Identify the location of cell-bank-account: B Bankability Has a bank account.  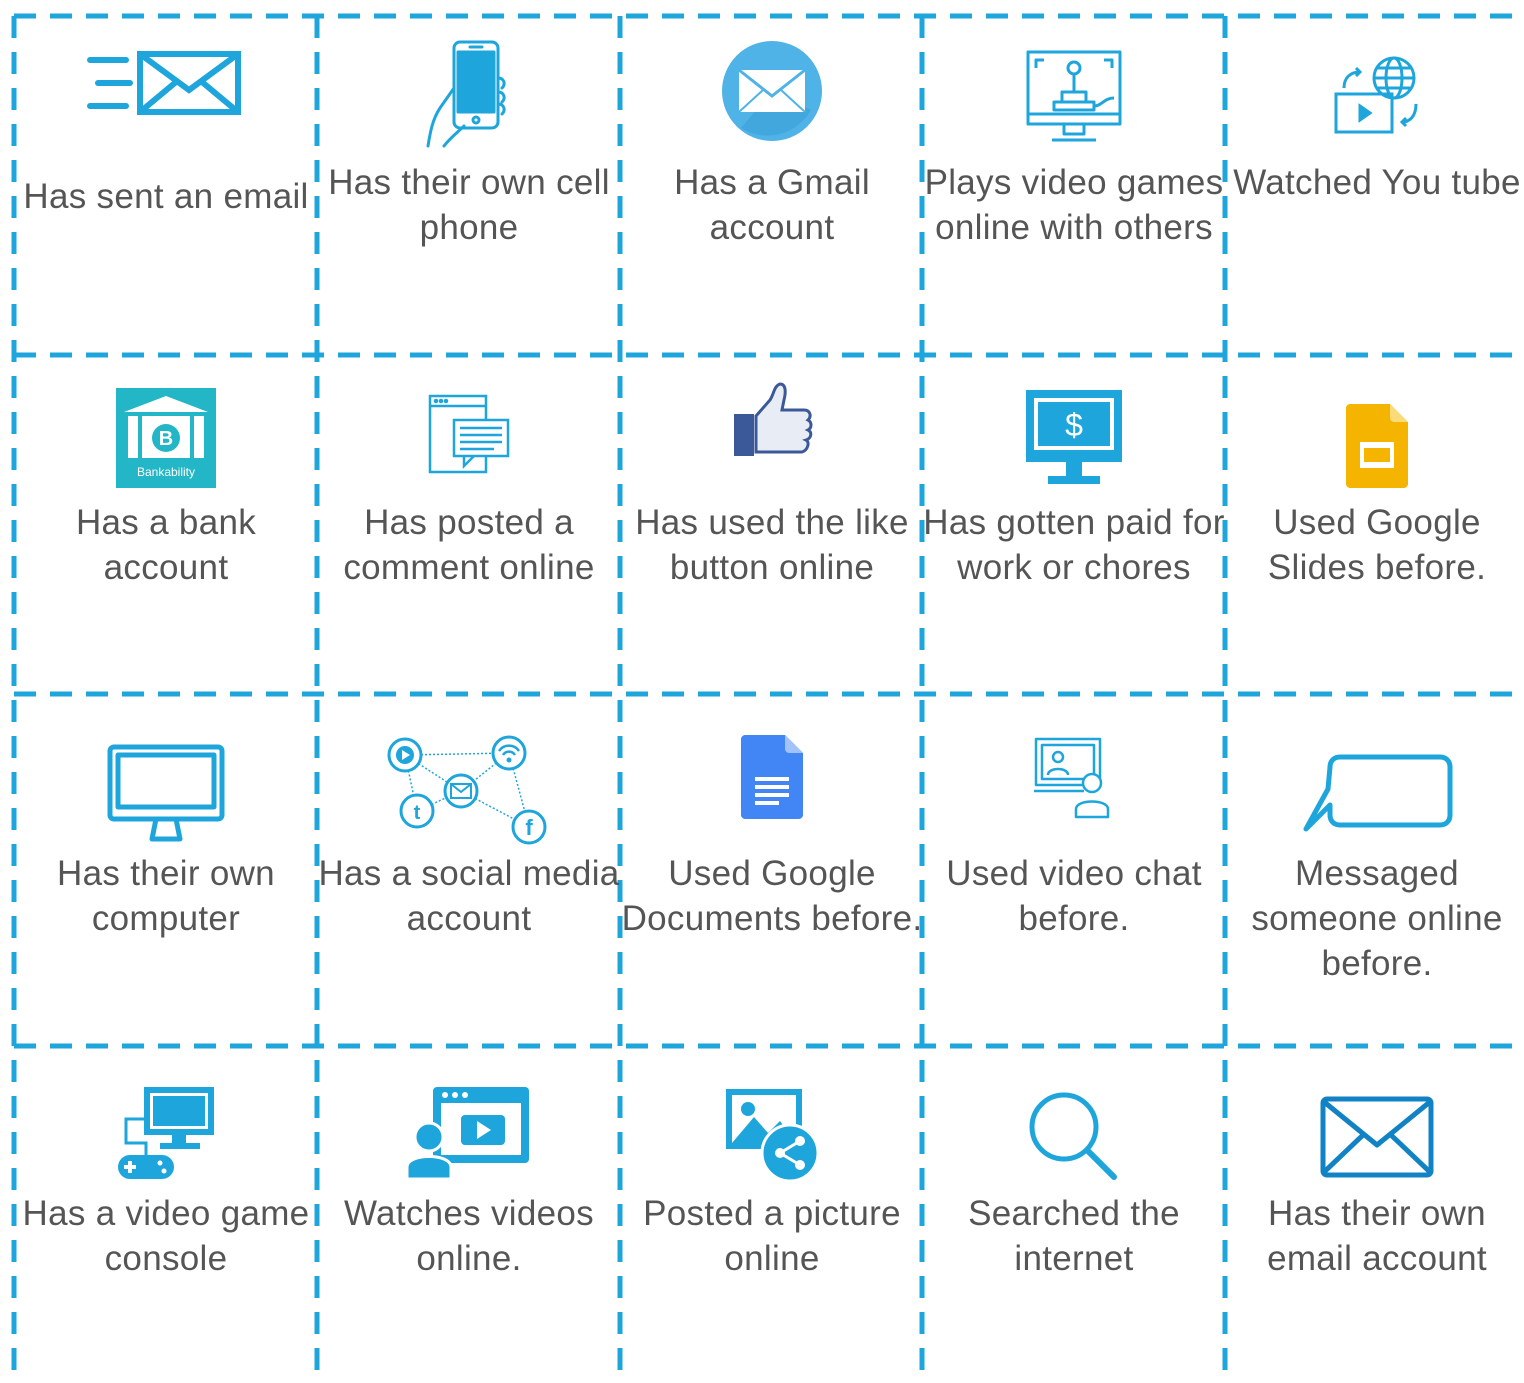
(166, 525).